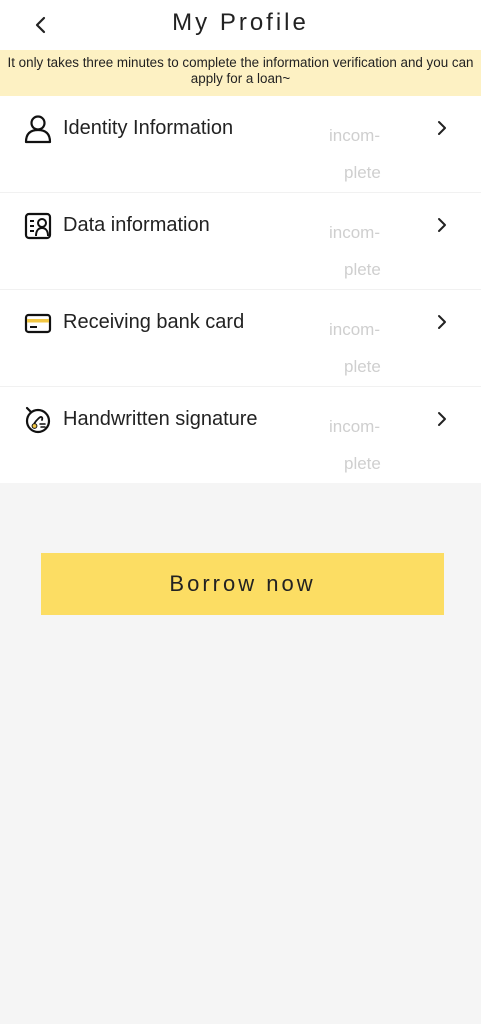 Image resolution: width=481 pixels, height=1024 pixels. Describe the element at coordinates (148, 128) in the screenshot. I see `list-item-label: Identity Information` at that location.